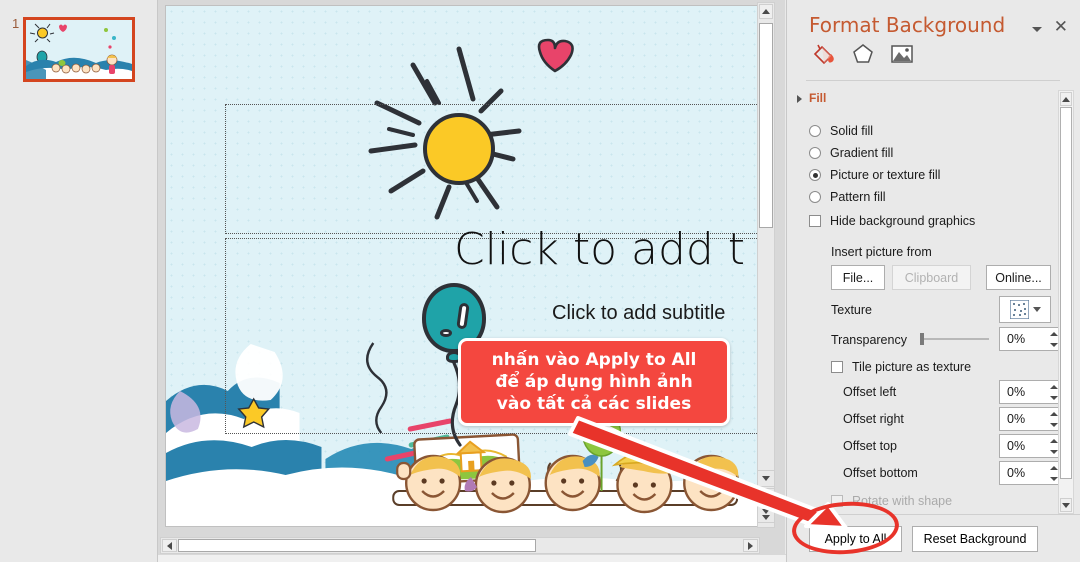  Describe the element at coordinates (1066, 293) in the screenshot. I see `panel-scrollbar-thumb` at that location.